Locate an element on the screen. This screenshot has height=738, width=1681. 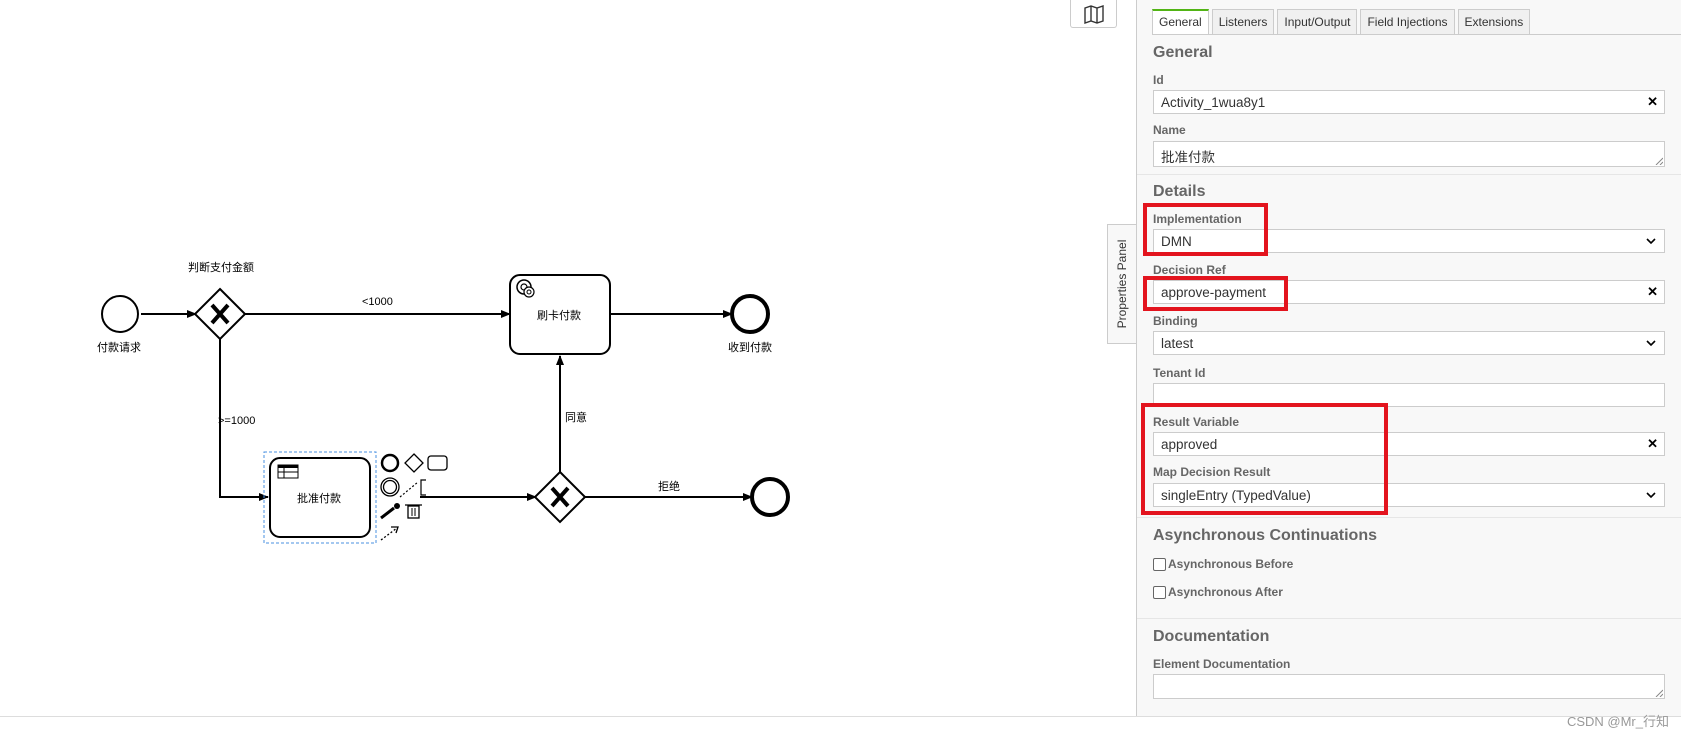
flow-reject-label: 拒绝 is located at coordinates (669, 486).